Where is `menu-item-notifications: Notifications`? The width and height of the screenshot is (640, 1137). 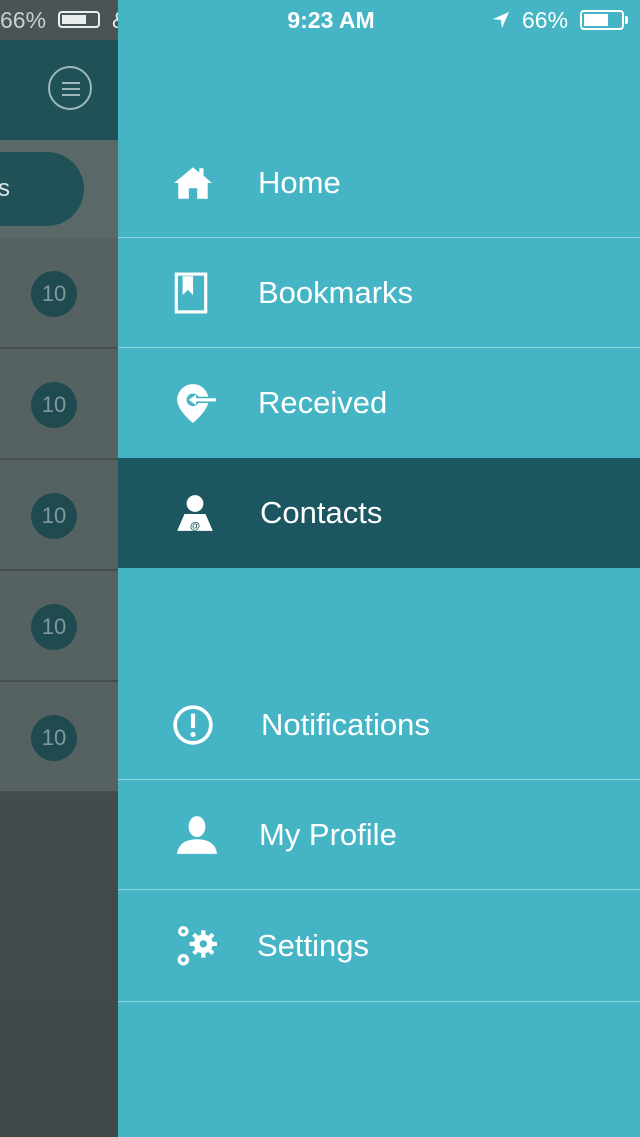
menu-item-notifications: Notifications is located at coordinates (379, 725).